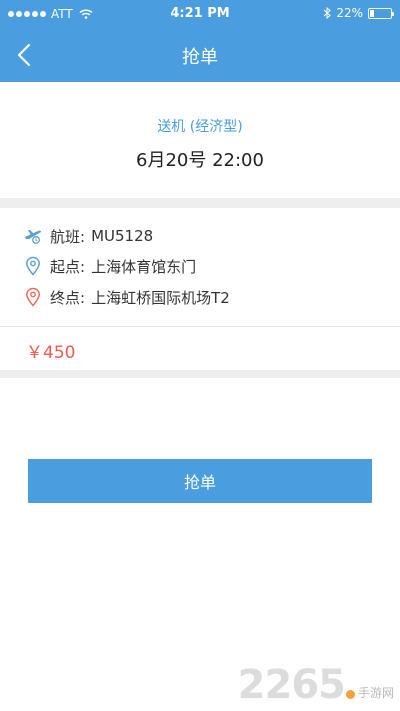 This screenshot has width=400, height=711. Describe the element at coordinates (160, 297) in the screenshot. I see `end-location: 上海虹桥国际机场T2` at that location.